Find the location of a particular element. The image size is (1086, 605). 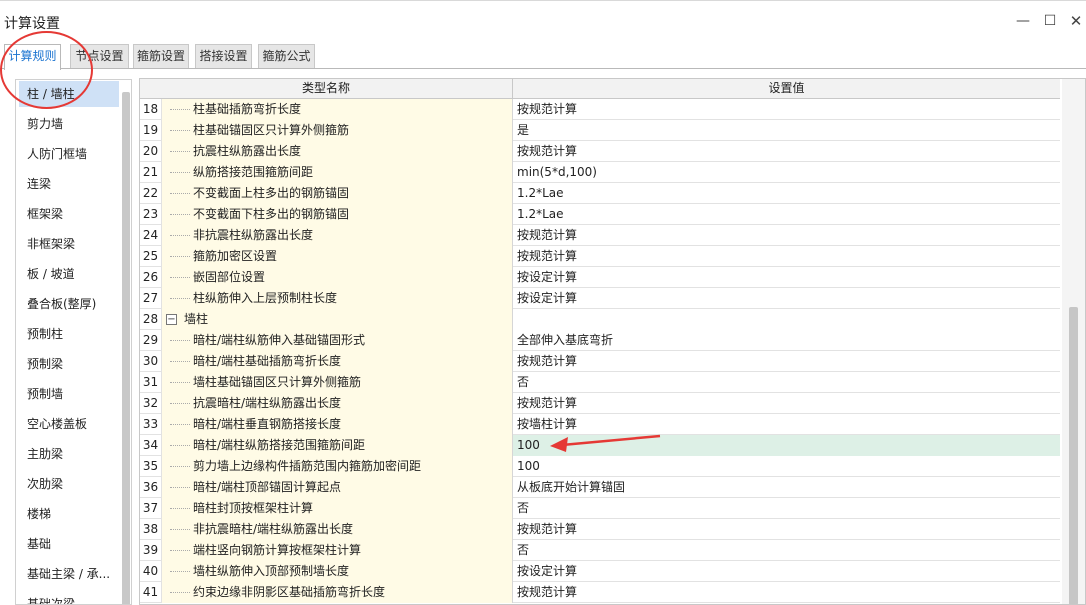

table-row: 18 柱基础插筋弯折长度 按规范计算 is located at coordinates (600, 109).